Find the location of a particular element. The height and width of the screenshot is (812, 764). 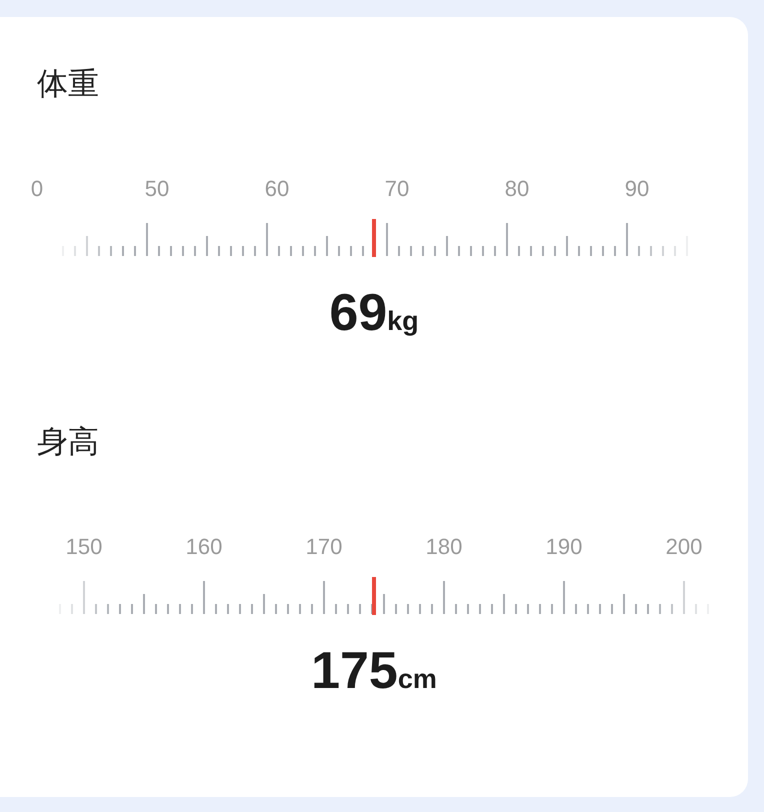

value-number: 69 is located at coordinates (358, 313).